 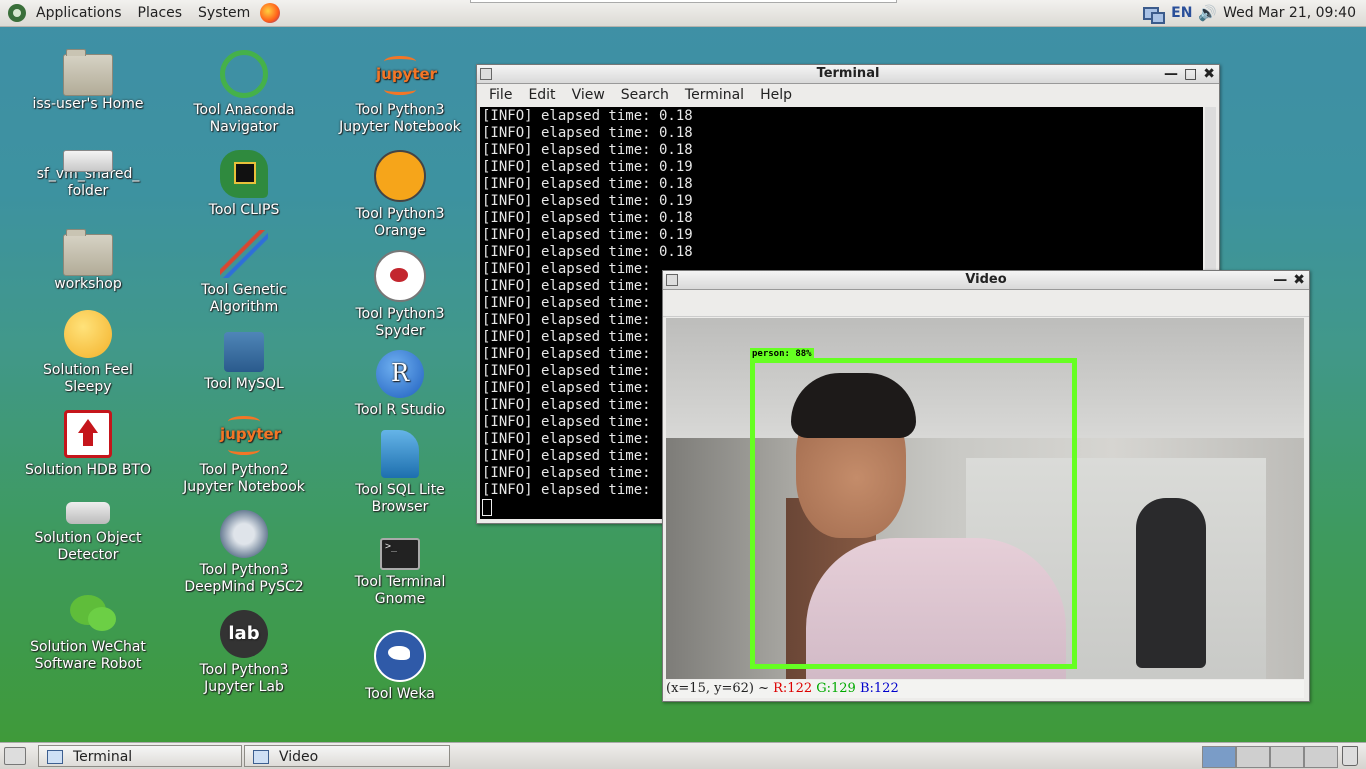 I want to click on desktop-icon-spyder: Tool Python3 Spyder, so click(x=400, y=295).